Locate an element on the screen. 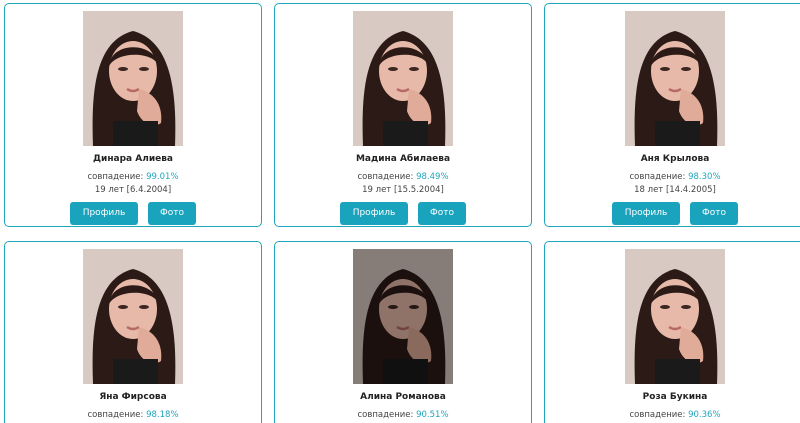 Image resolution: width=800 pixels, height=423 pixels. result-card: Яна Фирсова совпадение: 98.18% is located at coordinates (133, 332).